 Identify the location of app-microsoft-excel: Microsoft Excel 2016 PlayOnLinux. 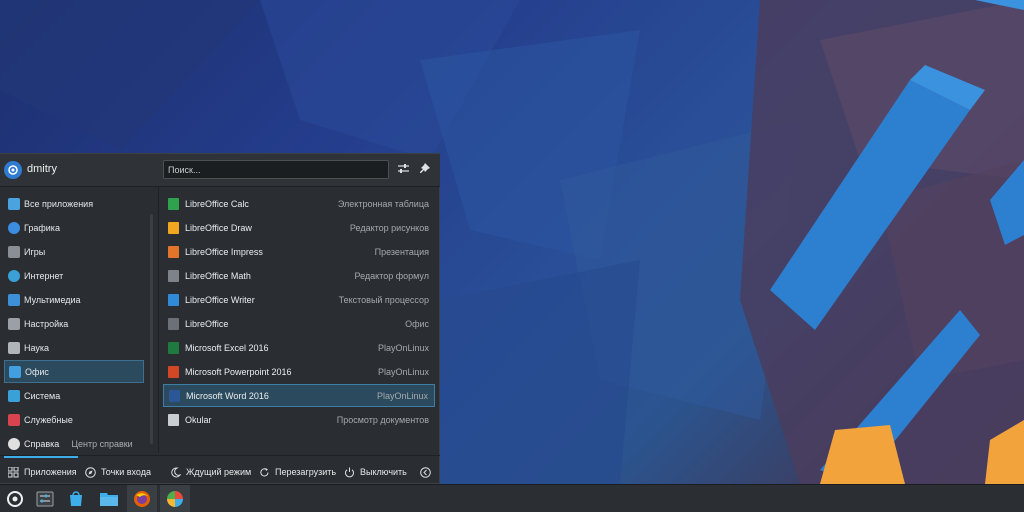
(299, 347).